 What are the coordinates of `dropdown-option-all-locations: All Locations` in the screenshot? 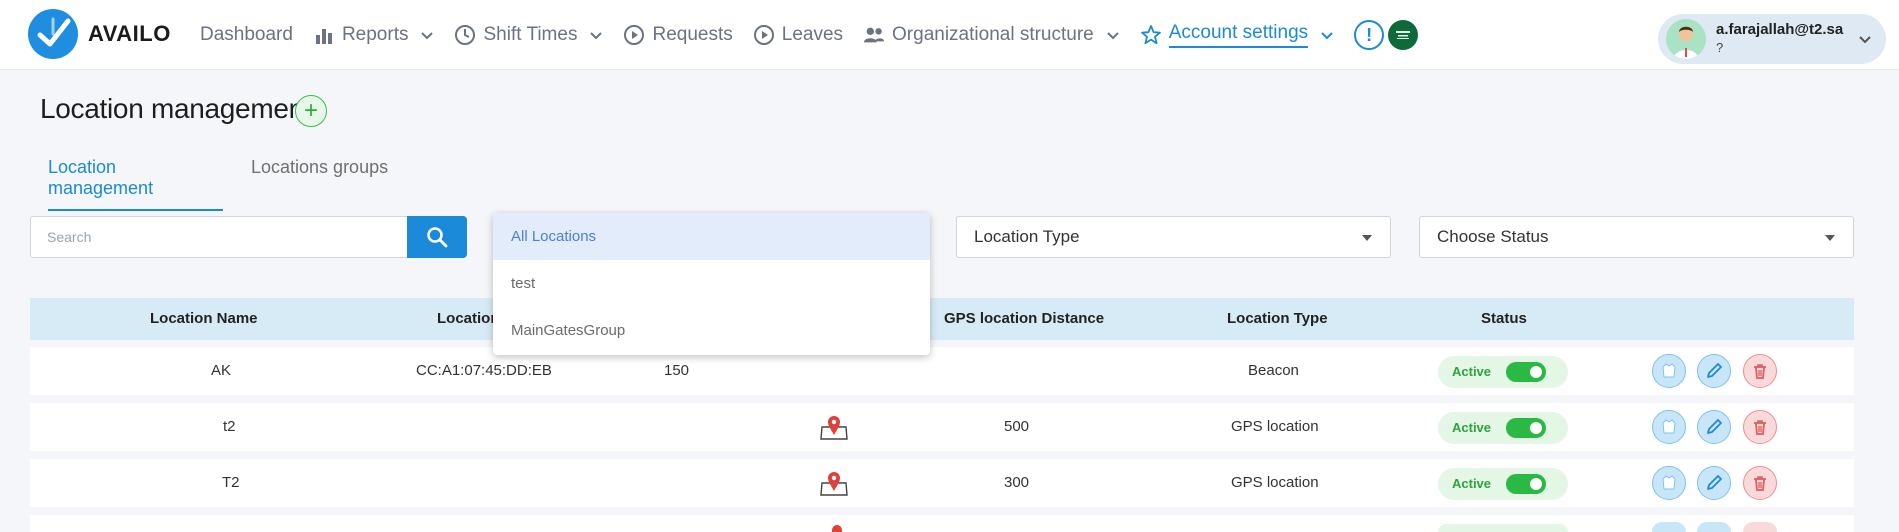 It's located at (711, 236).